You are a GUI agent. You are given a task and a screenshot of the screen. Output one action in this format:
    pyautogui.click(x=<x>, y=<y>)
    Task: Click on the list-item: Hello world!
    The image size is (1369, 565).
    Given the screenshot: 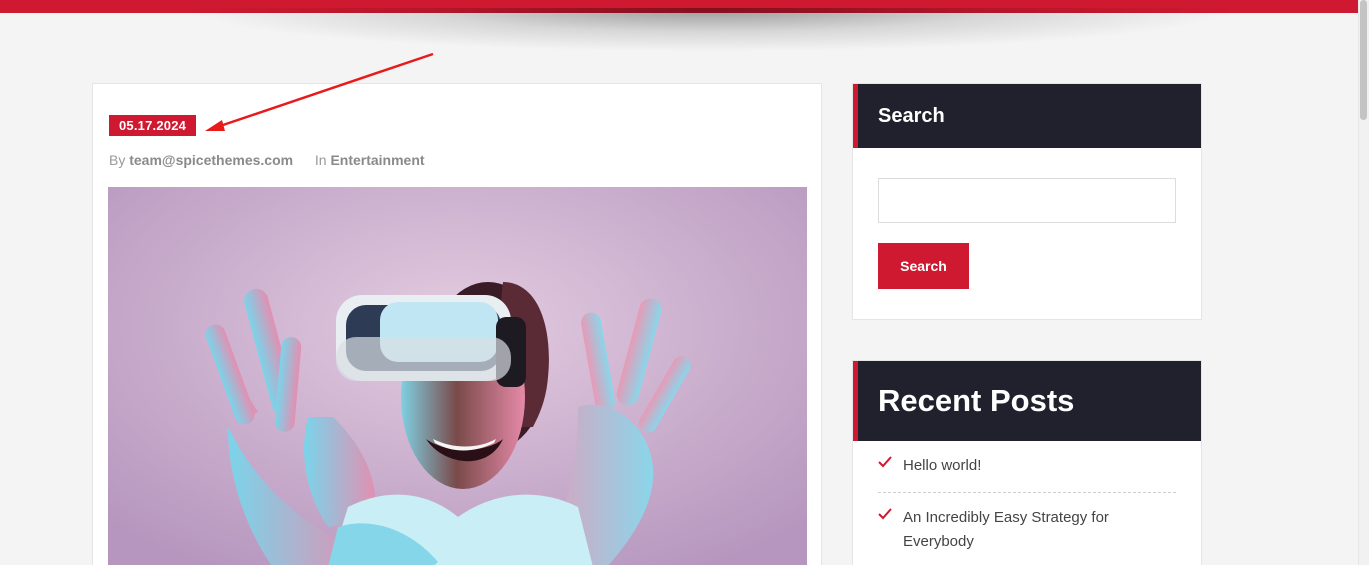 What is the action you would take?
    pyautogui.click(x=1027, y=467)
    